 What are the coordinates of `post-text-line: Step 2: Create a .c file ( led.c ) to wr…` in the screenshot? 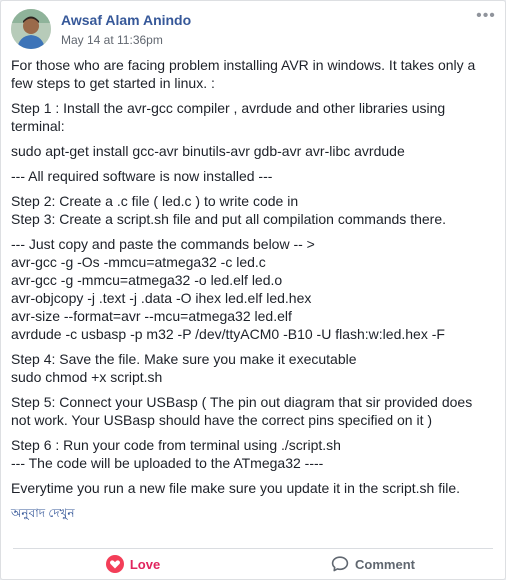 It's located at (155, 201).